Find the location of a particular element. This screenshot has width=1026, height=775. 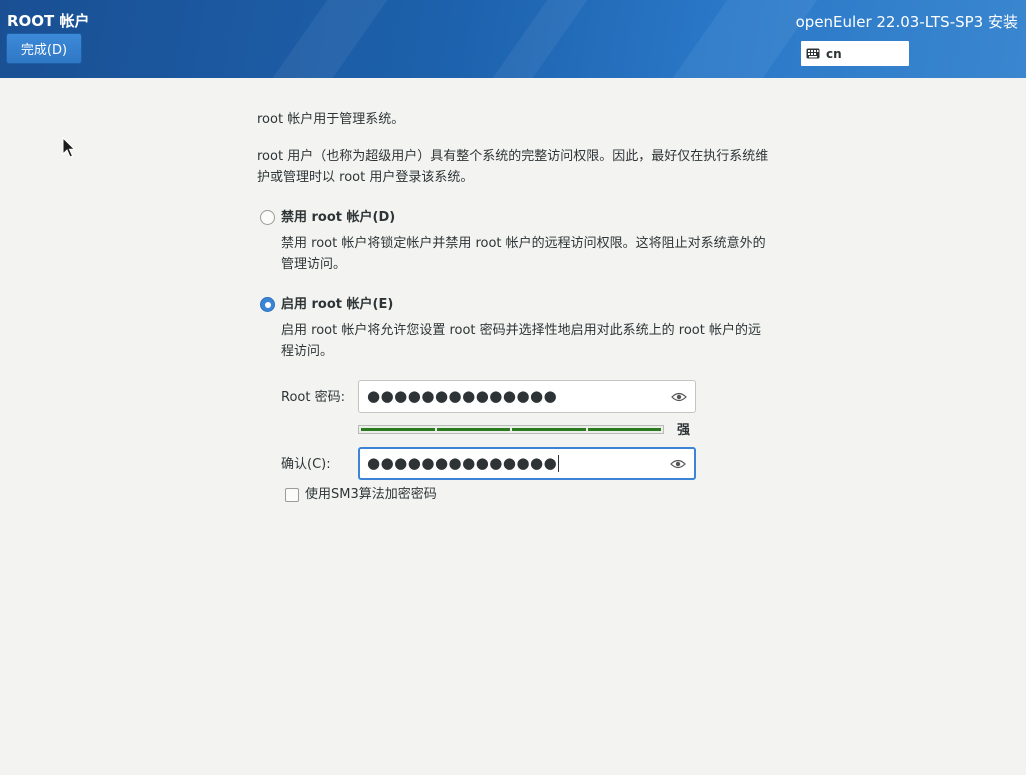

mouse-cursor-icon is located at coordinates (69, 147).